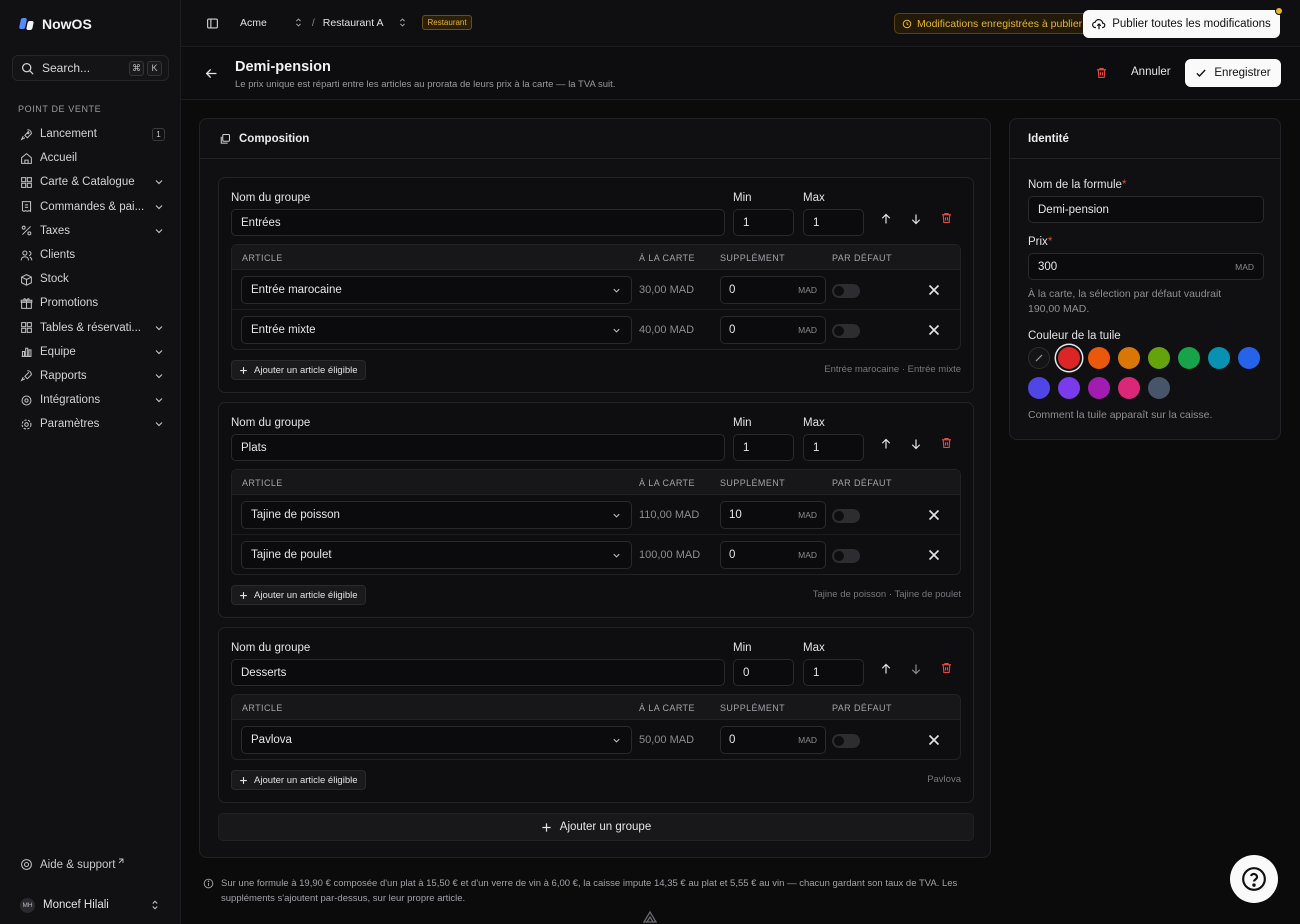 The height and width of the screenshot is (924, 1300). What do you see at coordinates (1101, 73) in the screenshot?
I see `delete-formula-icon` at bounding box center [1101, 73].